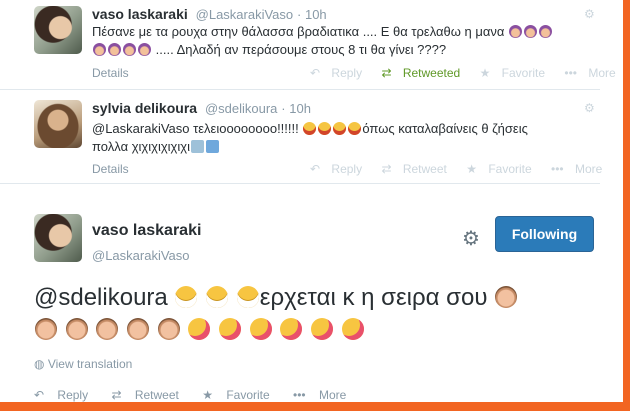 The height and width of the screenshot is (411, 630). I want to click on tweet-author-handle: @sdelikoura, so click(241, 108).